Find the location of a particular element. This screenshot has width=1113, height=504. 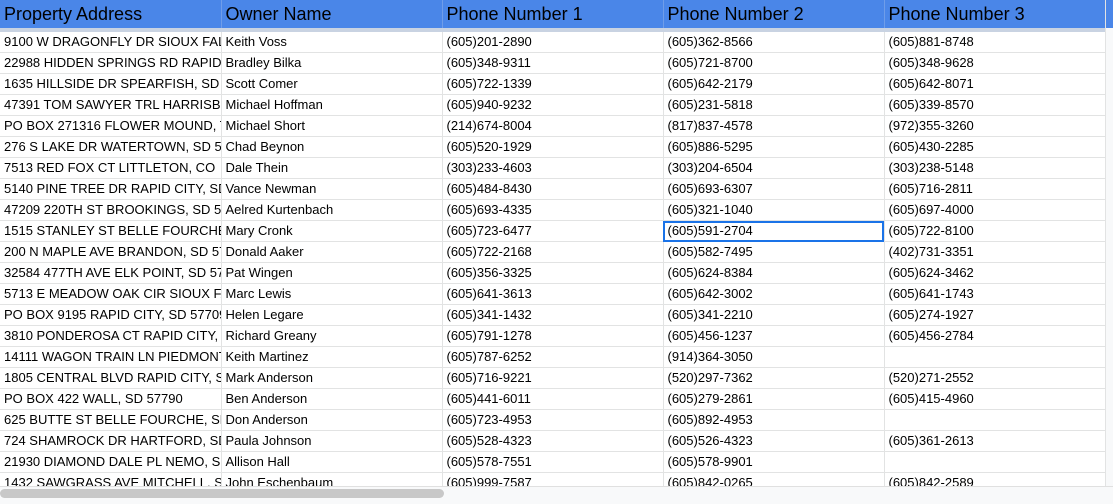

owner-name-cell: Chad Beynon is located at coordinates (332, 147).